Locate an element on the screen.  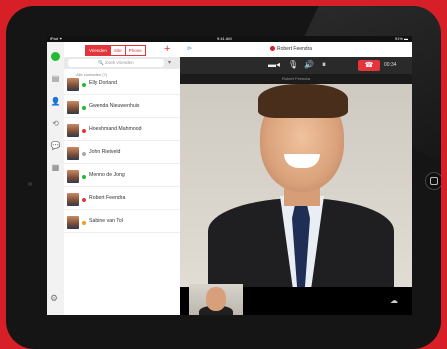
contacts-icon: 👤 is located at coordinates (56, 101).